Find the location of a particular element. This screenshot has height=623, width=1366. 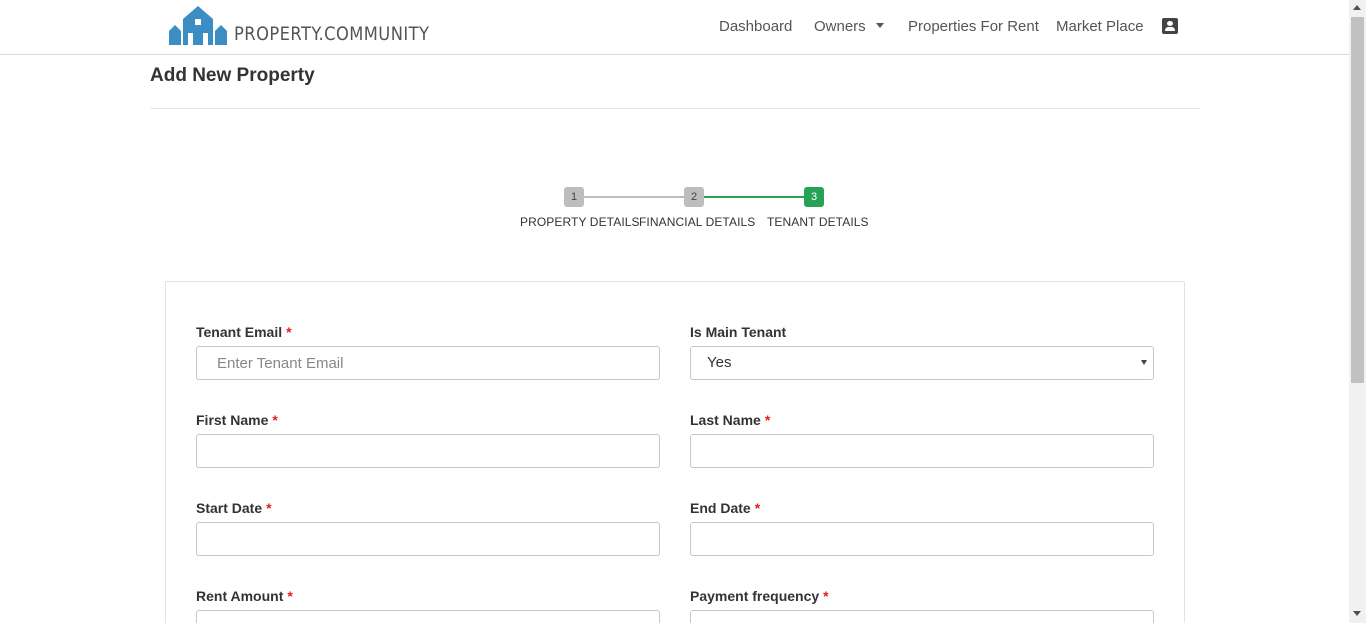

page-title: Add New Property is located at coordinates (232, 75).